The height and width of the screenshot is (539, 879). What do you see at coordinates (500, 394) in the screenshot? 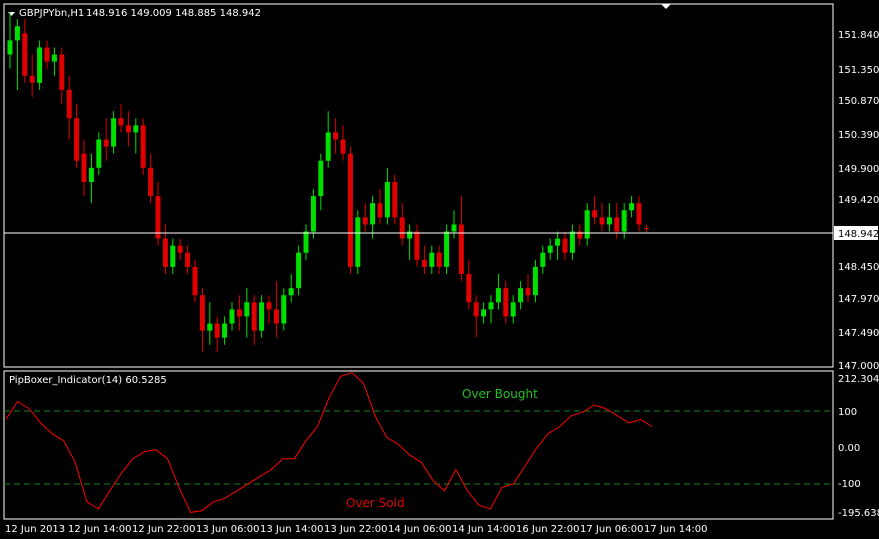
I see `overbought-label: Over Bought` at bounding box center [500, 394].